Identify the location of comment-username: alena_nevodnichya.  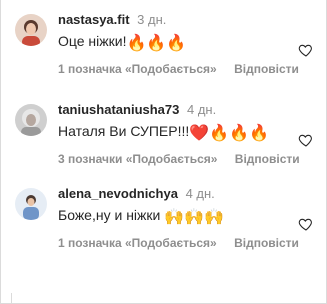
(118, 193).